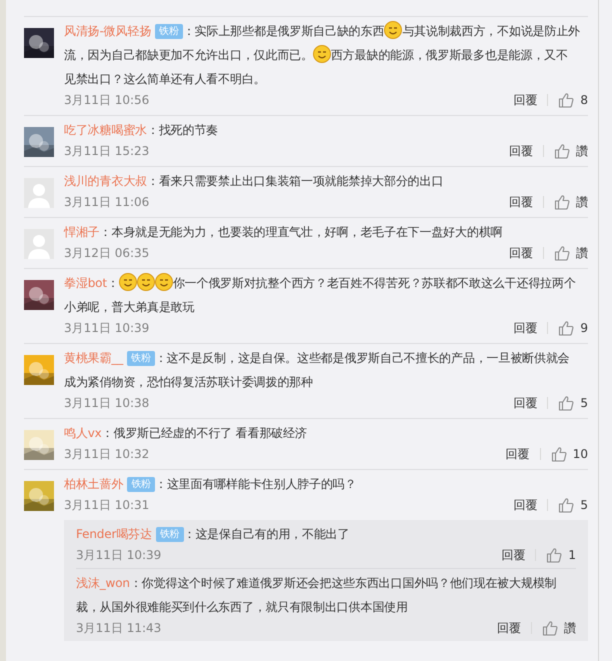 This screenshot has width=612, height=661. I want to click on like-button: 9, so click(573, 328).